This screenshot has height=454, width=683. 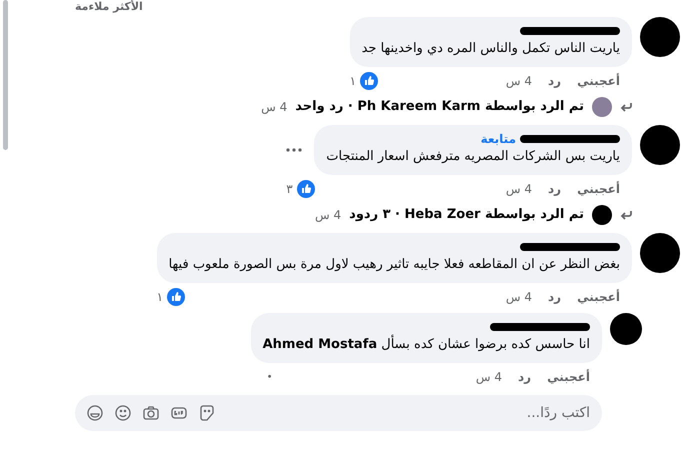 What do you see at coordinates (491, 49) in the screenshot?
I see `comment-text: ياريت الناس تكمل والناس المره دي واخدينها جد` at bounding box center [491, 49].